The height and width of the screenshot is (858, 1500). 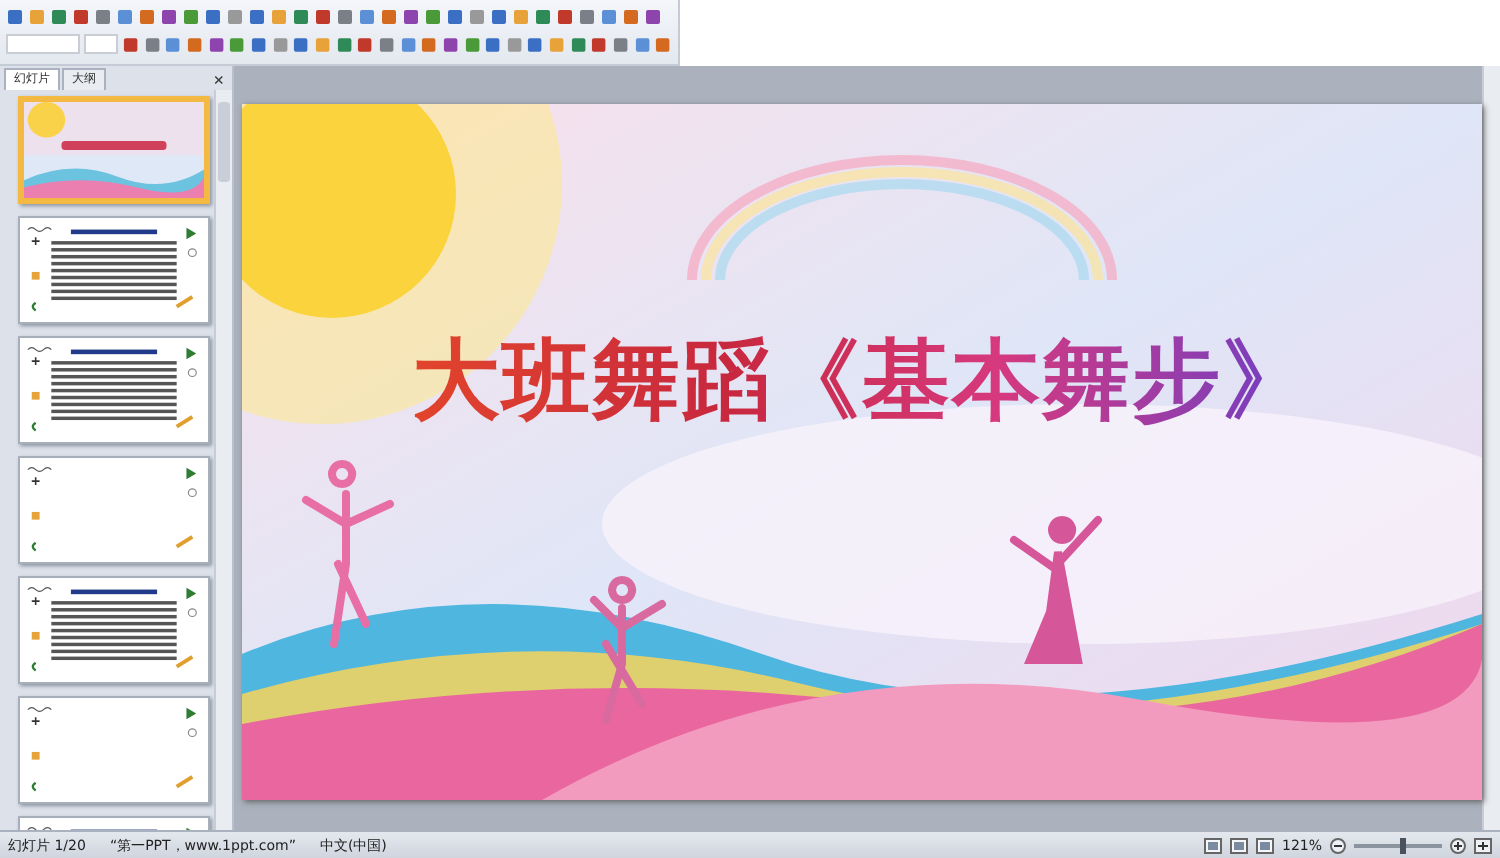 What do you see at coordinates (1402, 845) in the screenshot?
I see `slider-thumb` at bounding box center [1402, 845].